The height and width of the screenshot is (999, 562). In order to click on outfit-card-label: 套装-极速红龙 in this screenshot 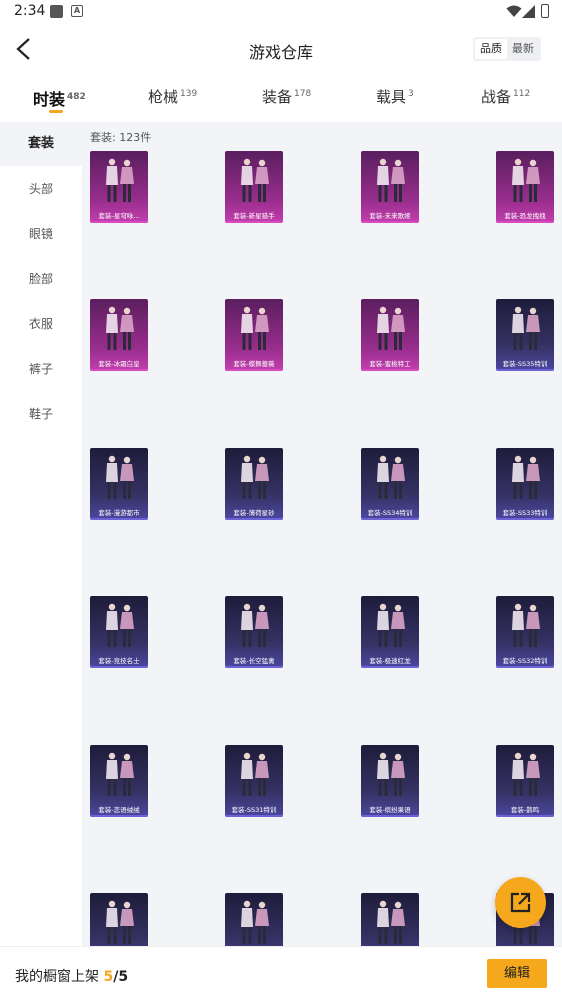, I will do `click(390, 661)`.